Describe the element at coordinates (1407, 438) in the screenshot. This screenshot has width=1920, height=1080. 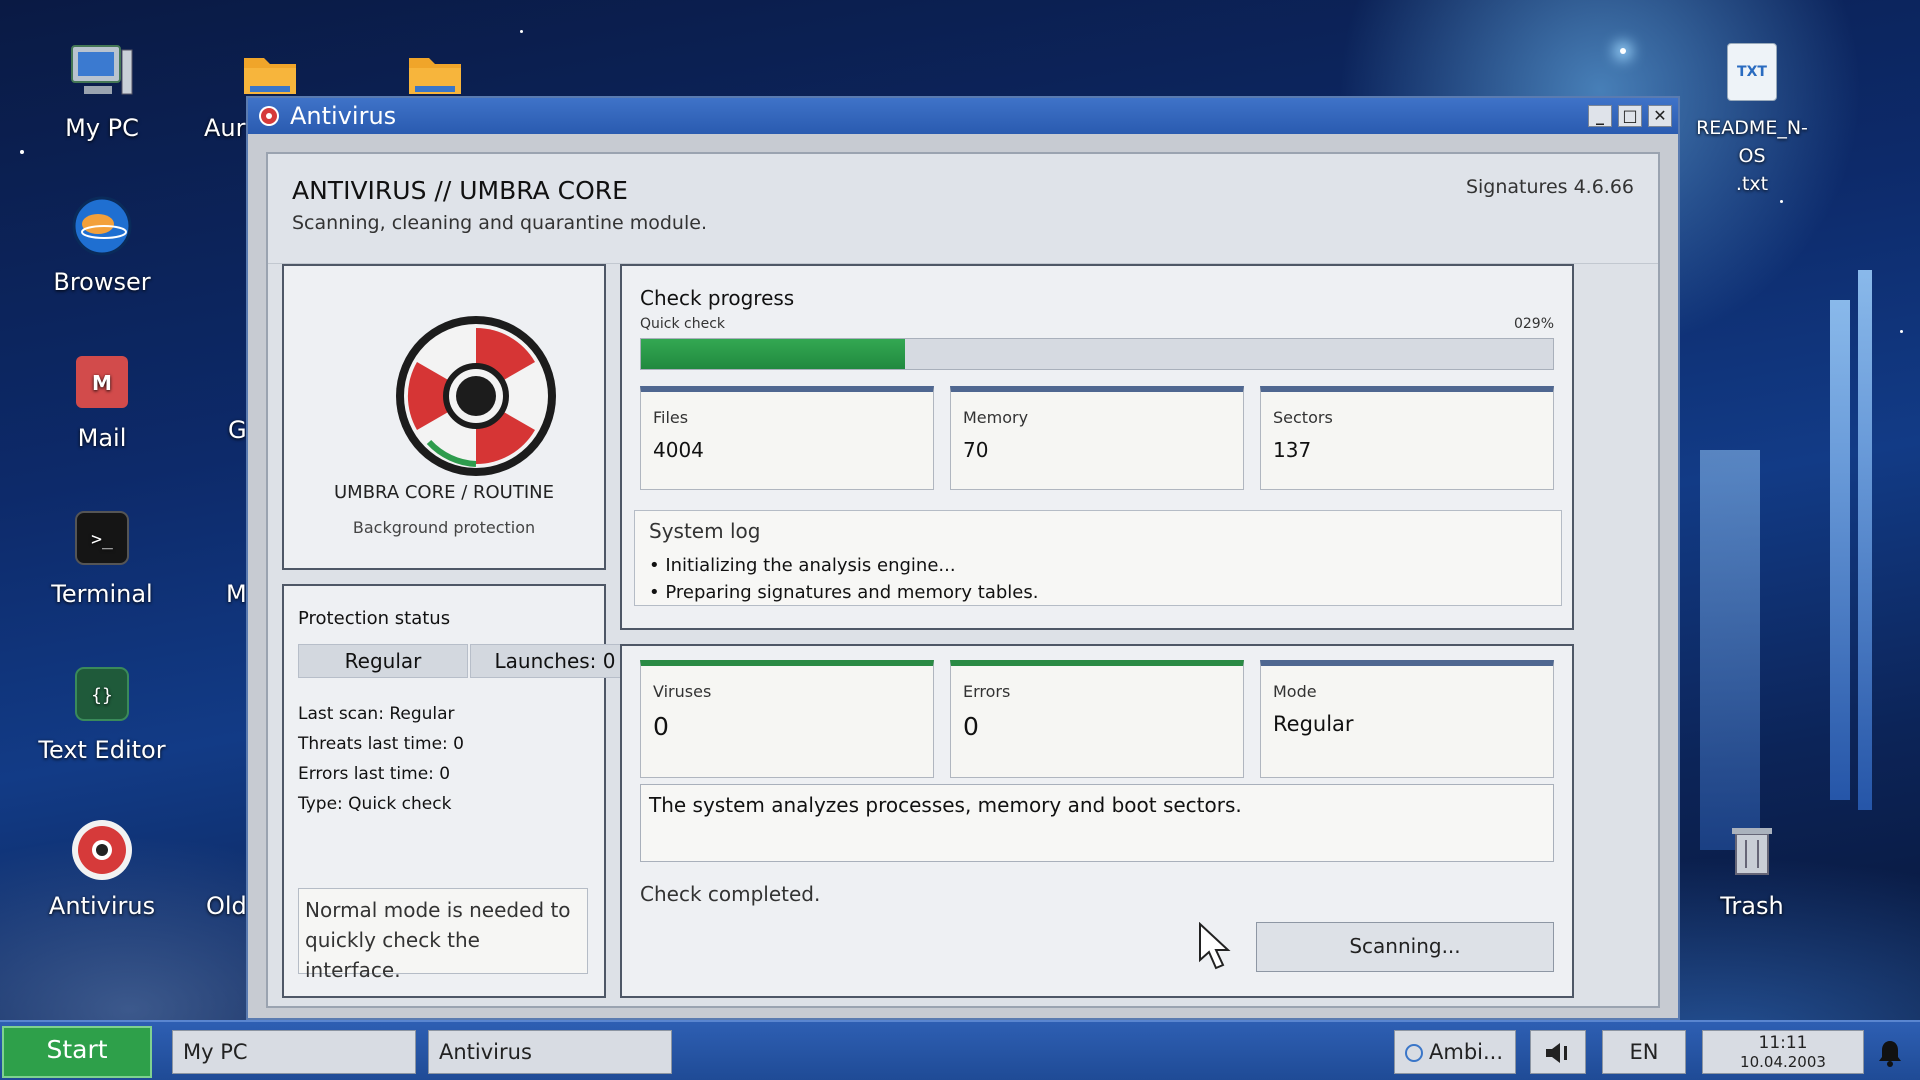
I see `sectors-card: Sectors 137` at that location.